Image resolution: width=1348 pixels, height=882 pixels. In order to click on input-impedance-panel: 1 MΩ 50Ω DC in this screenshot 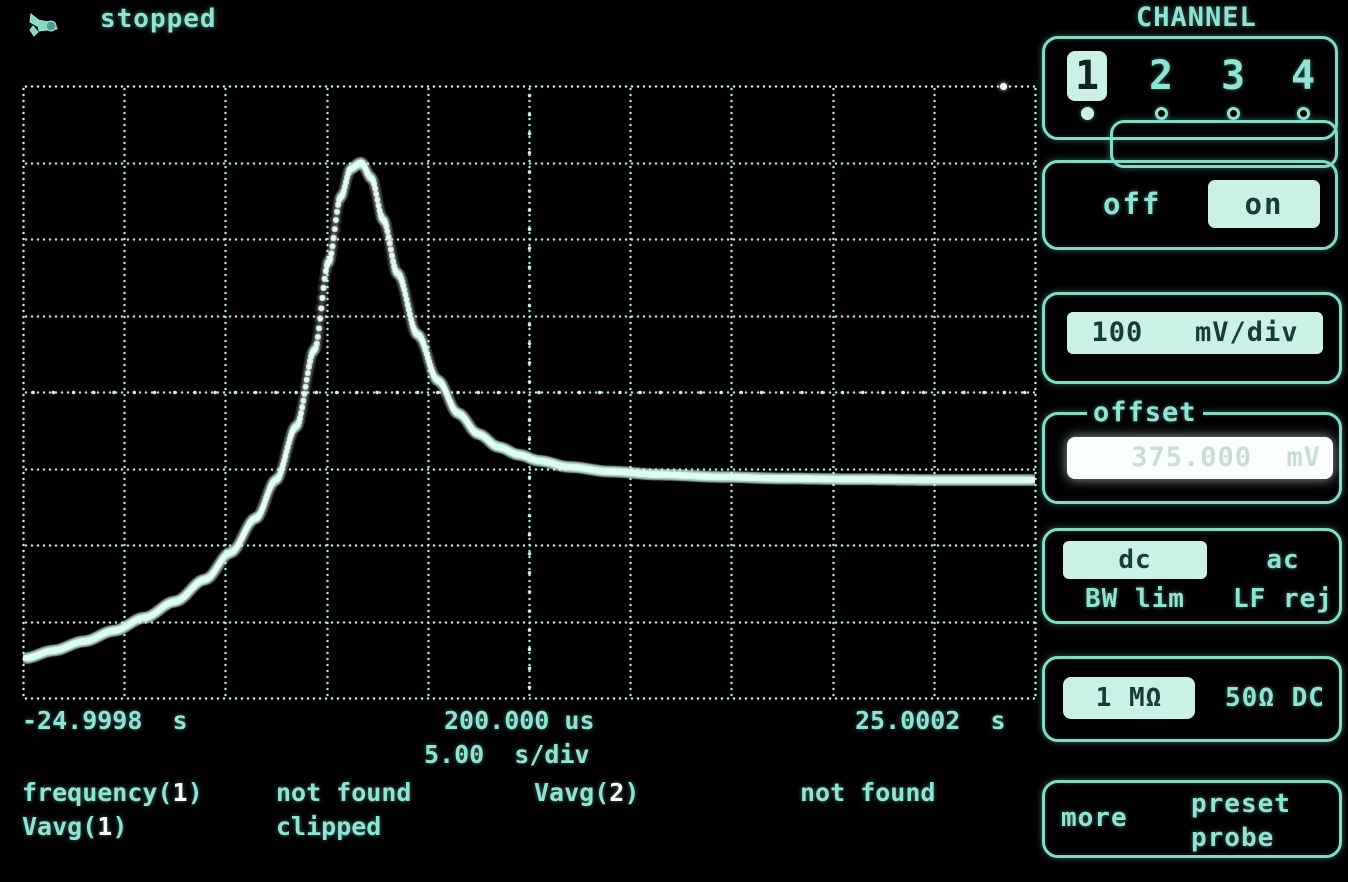, I will do `click(1192, 699)`.